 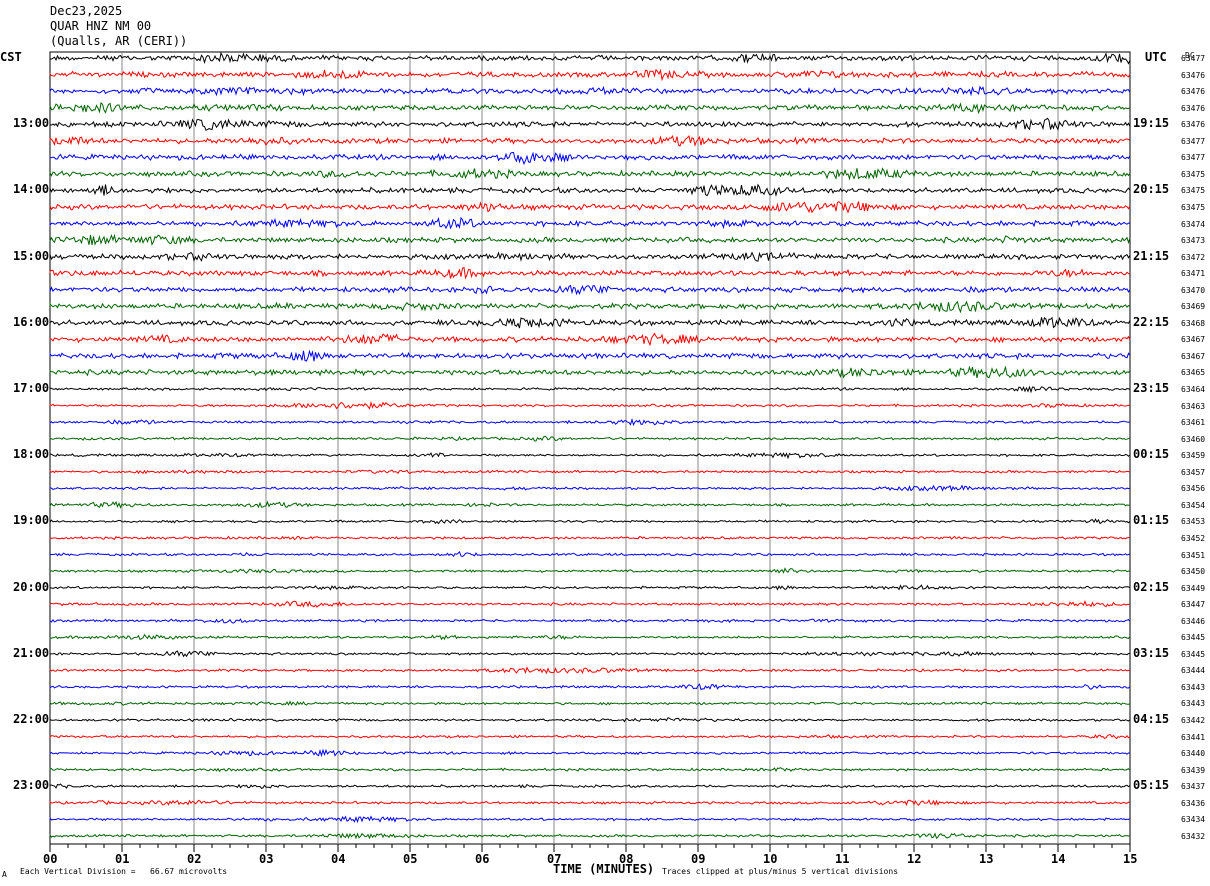 What do you see at coordinates (1193, 687) in the screenshot?
I see `dc-value: 63443` at bounding box center [1193, 687].